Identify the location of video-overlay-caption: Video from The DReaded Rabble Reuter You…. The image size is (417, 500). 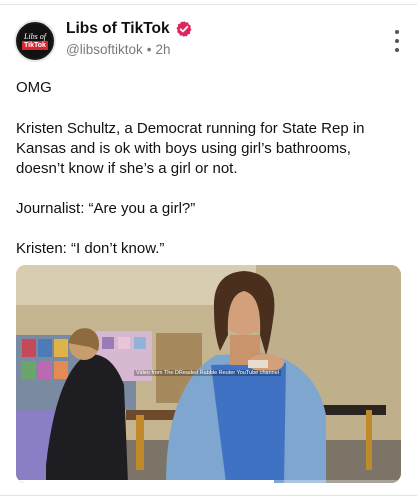
(207, 373).